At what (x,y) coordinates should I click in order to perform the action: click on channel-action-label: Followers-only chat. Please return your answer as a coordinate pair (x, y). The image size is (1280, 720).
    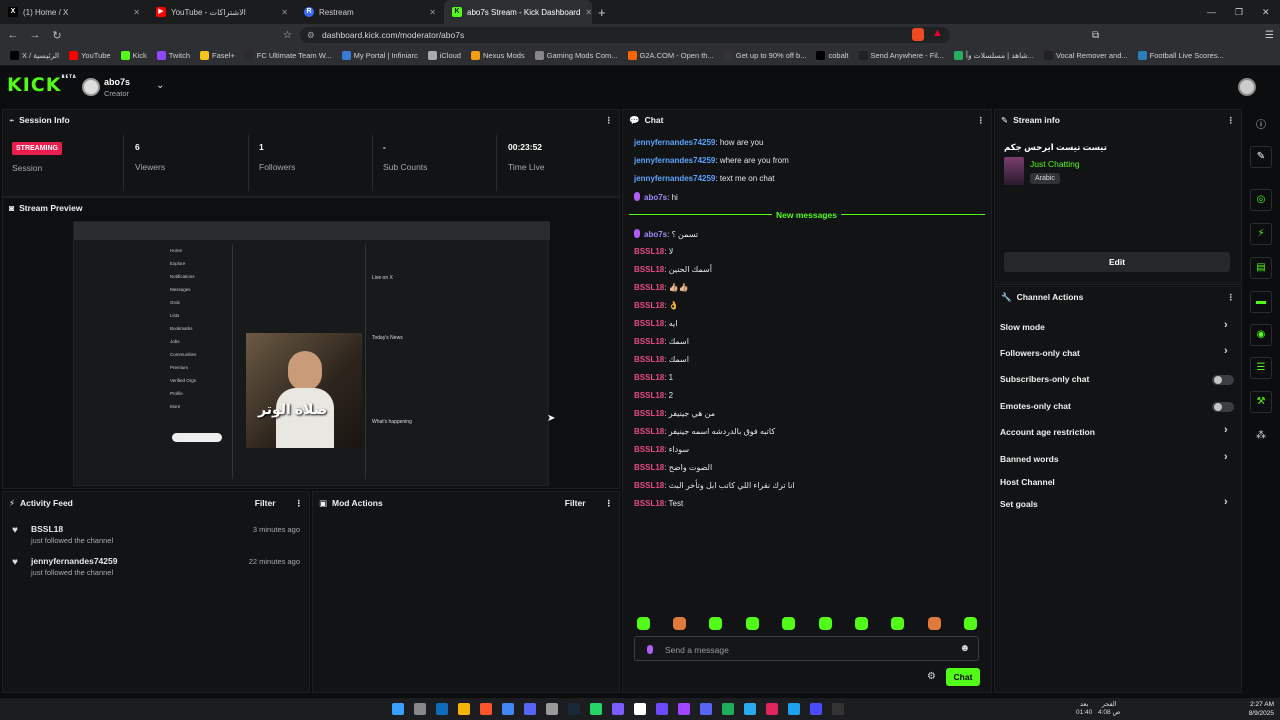
    Looking at the image, I should click on (1040, 353).